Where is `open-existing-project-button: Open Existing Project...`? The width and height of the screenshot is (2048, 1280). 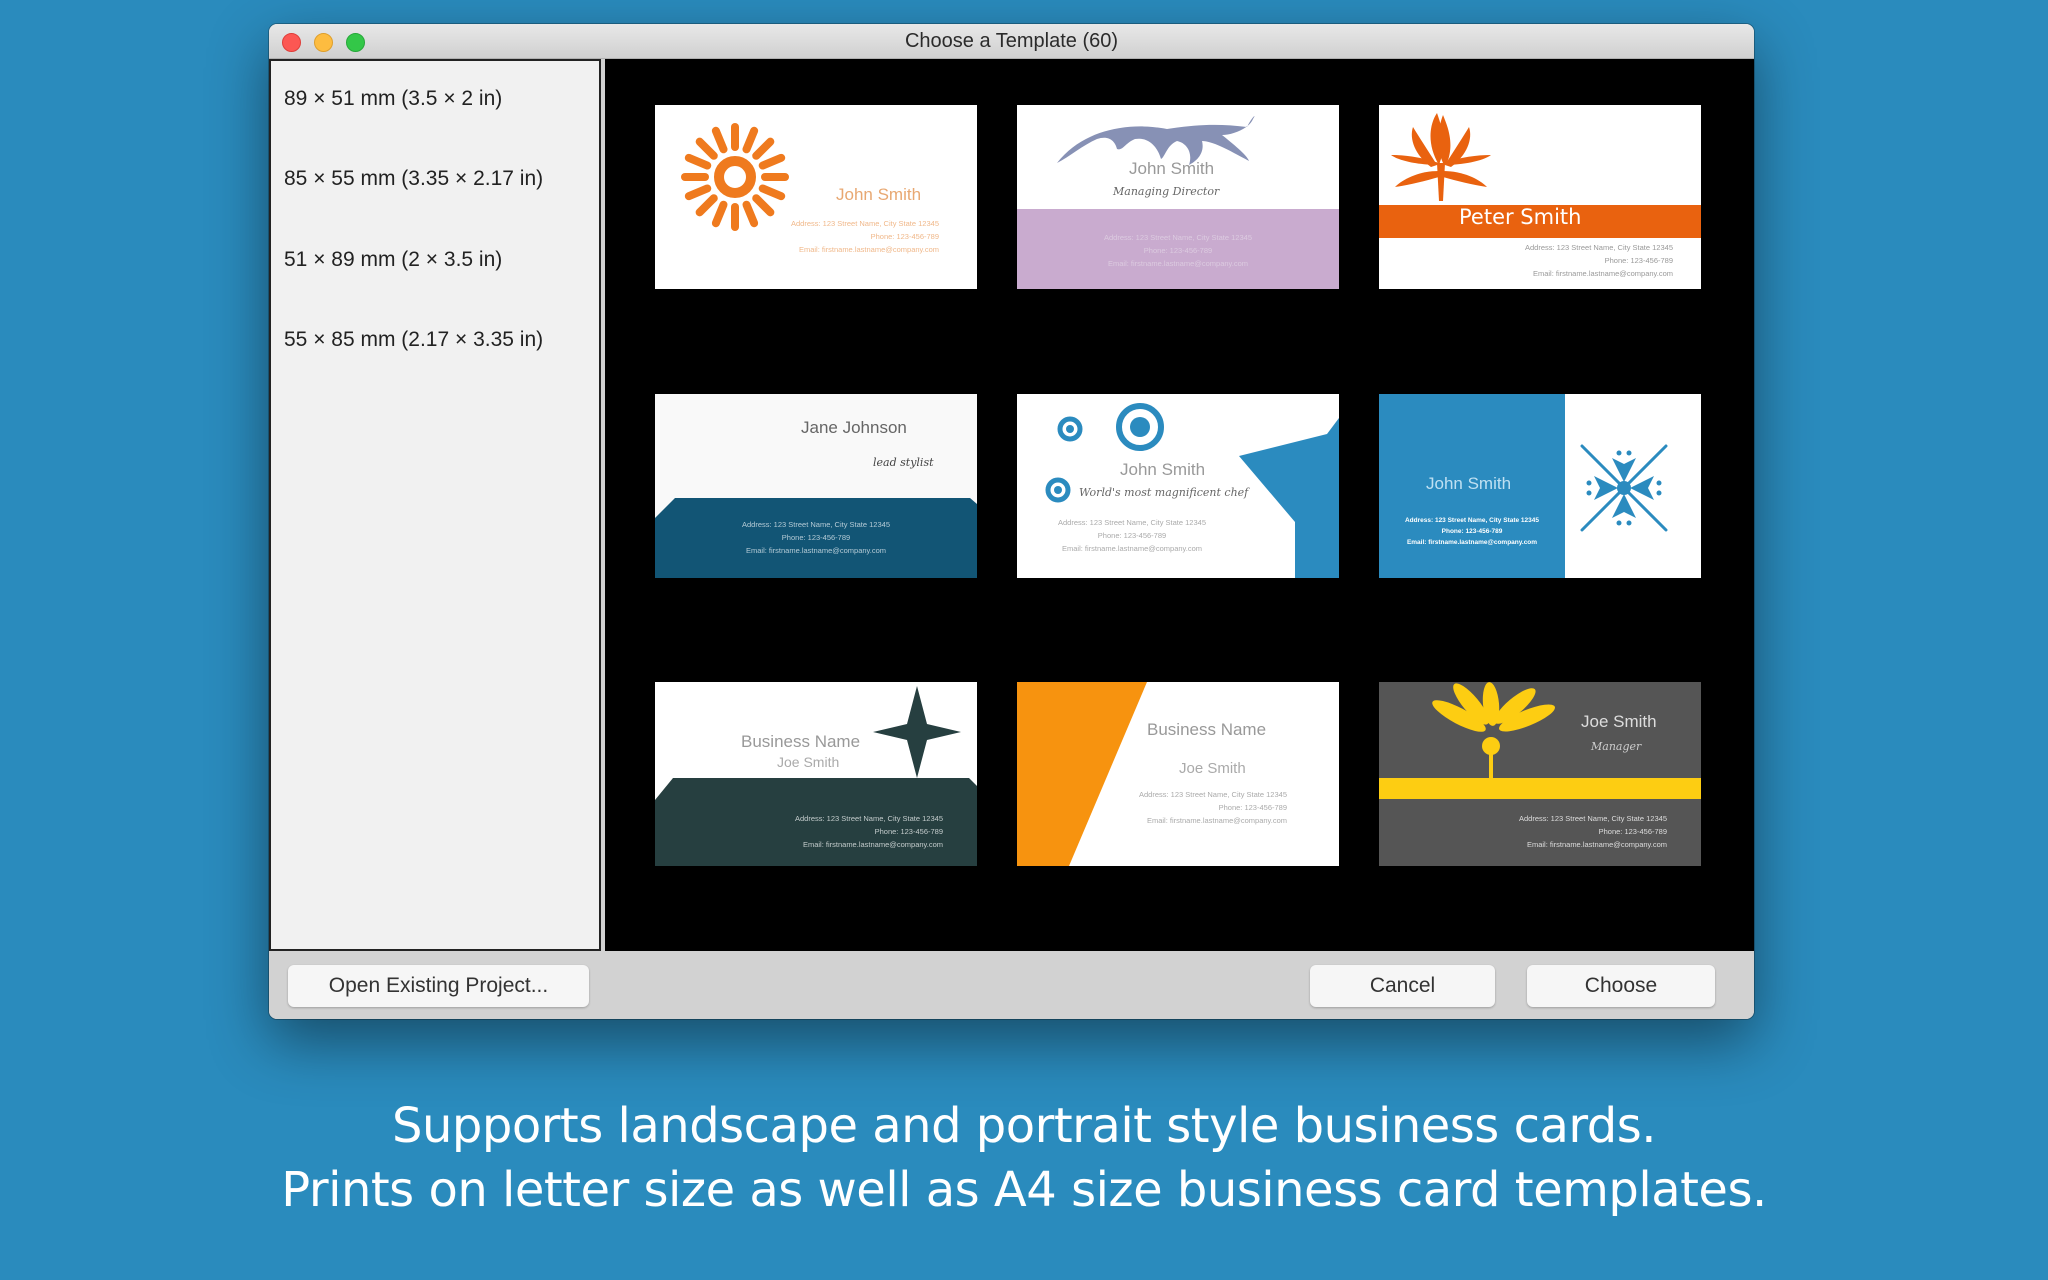
open-existing-project-button: Open Existing Project... is located at coordinates (438, 986).